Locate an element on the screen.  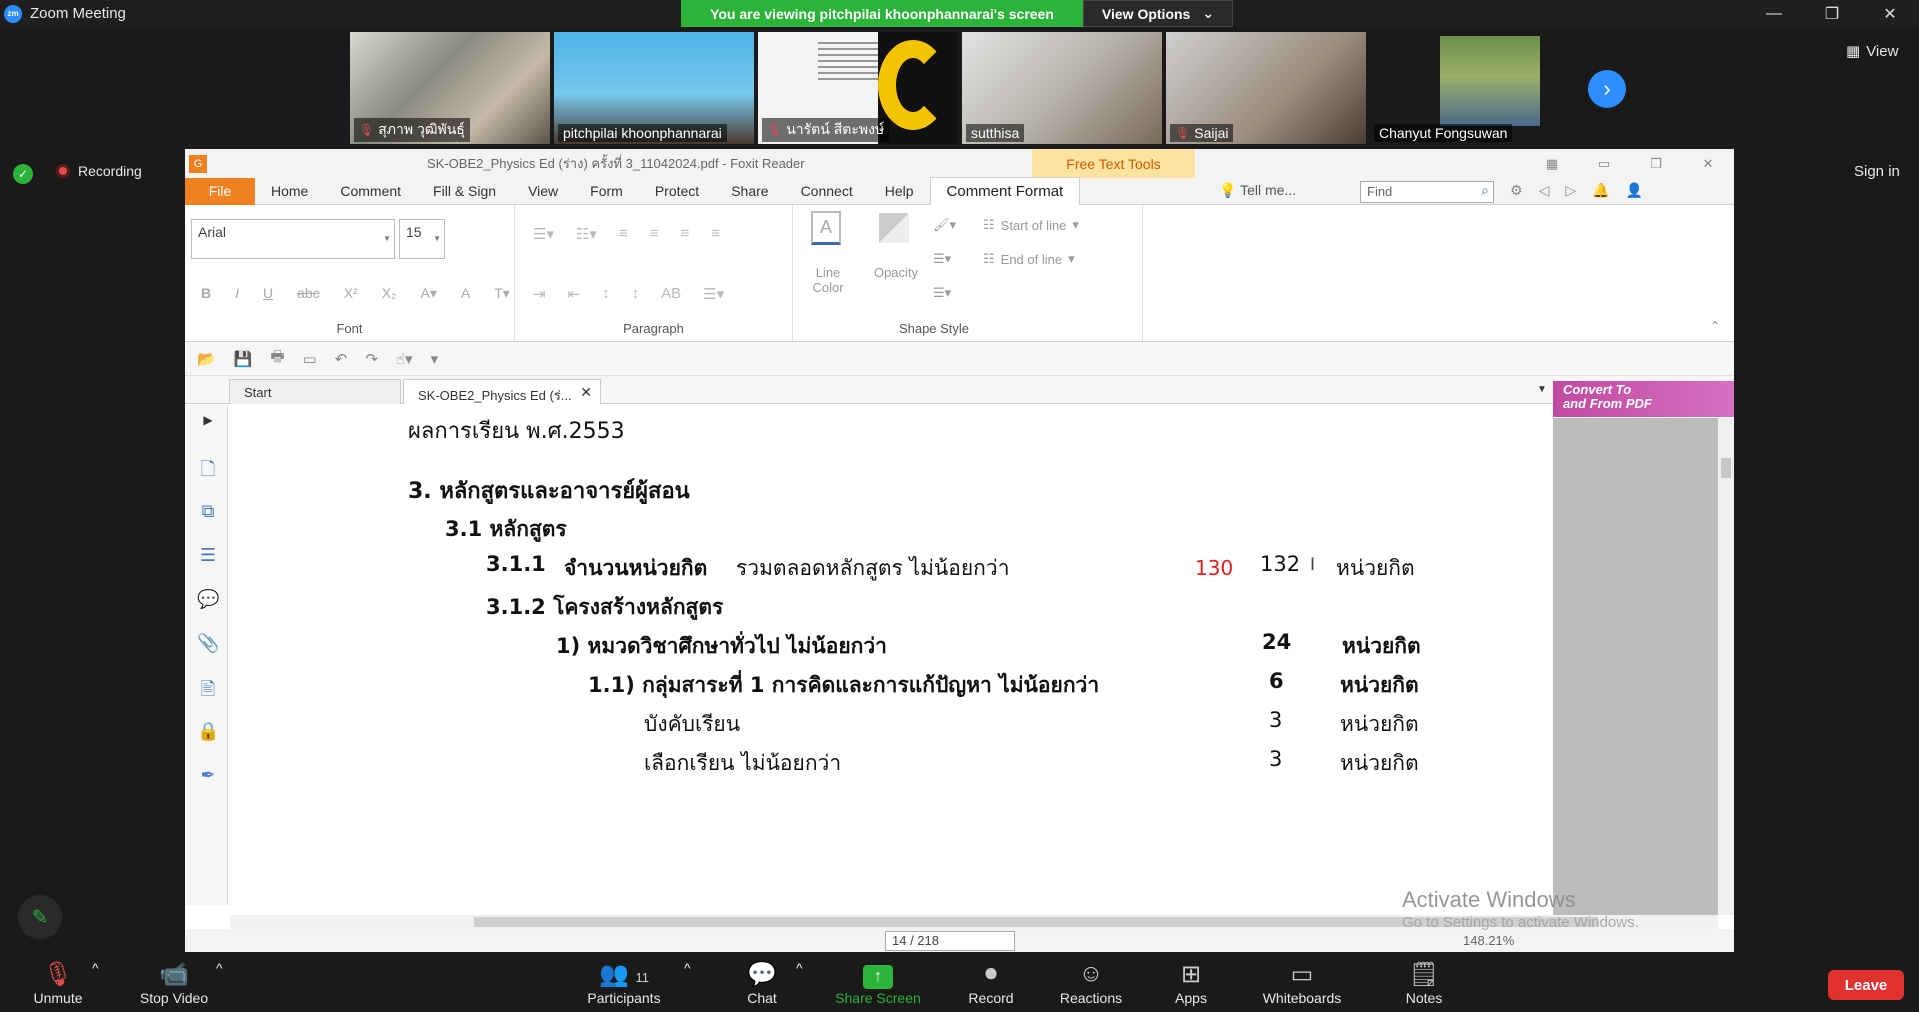
view-button: ▦ View is located at coordinates (1872, 51).